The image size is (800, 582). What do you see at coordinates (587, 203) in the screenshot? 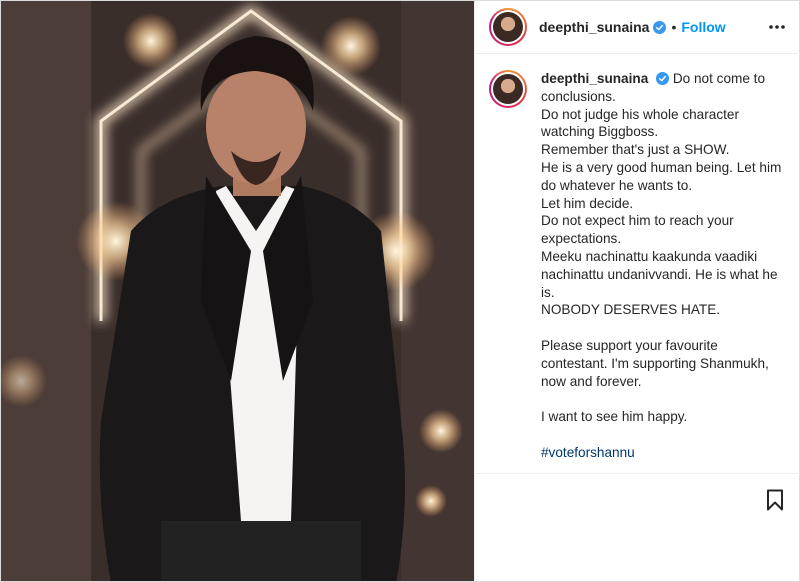
I see `caption-line: Let him decide.` at bounding box center [587, 203].